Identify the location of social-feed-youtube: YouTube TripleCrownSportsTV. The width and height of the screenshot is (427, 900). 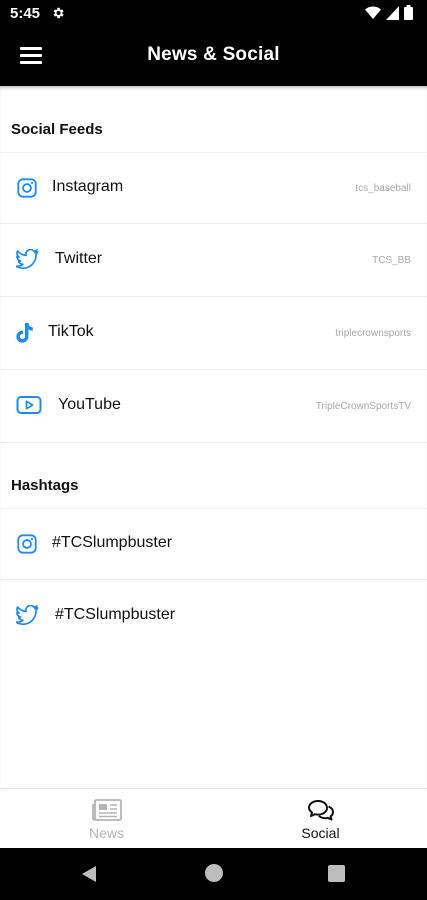
(213, 407).